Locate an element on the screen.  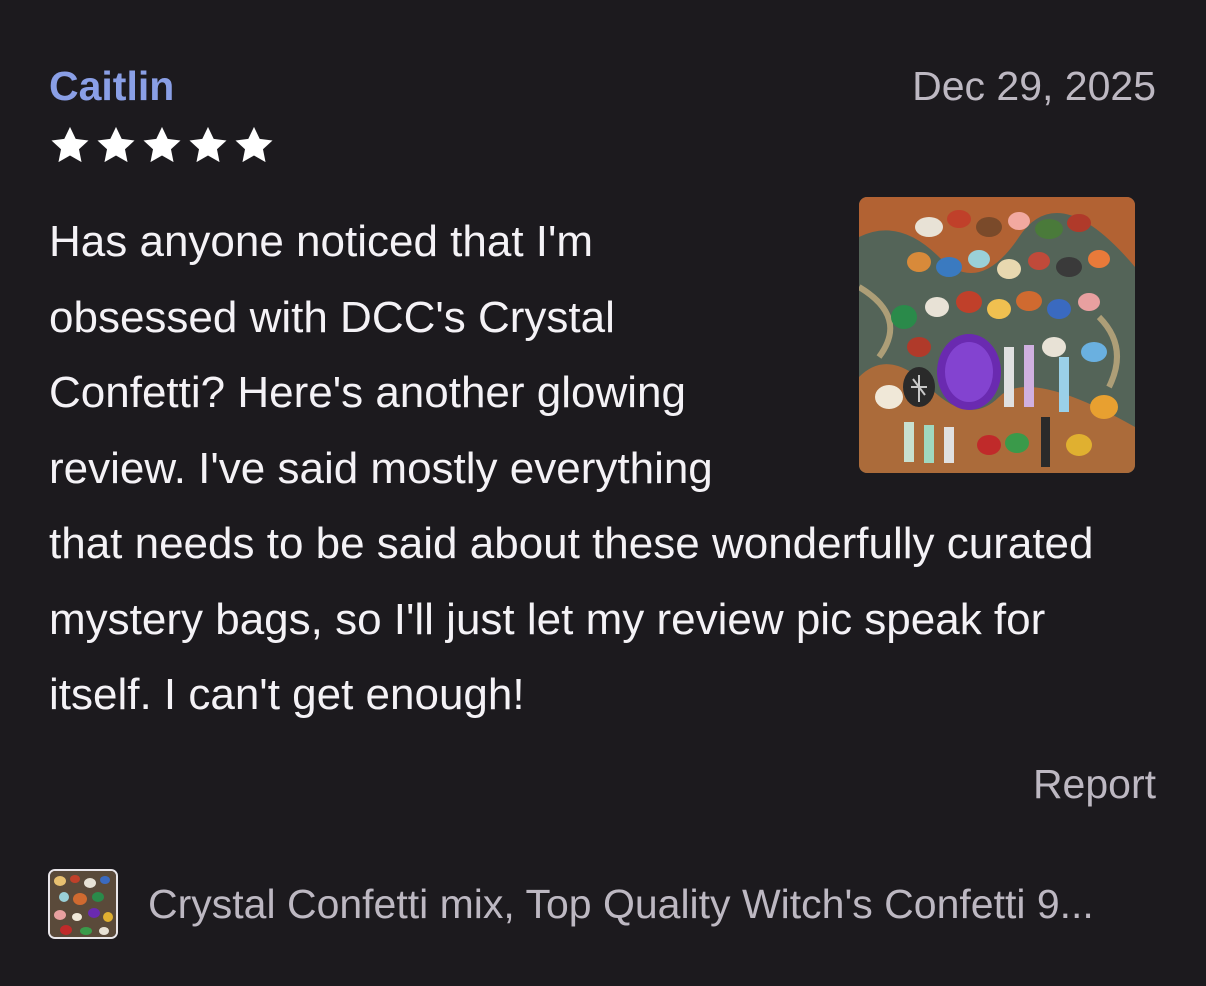
product-thumbnail is located at coordinates (83, 904).